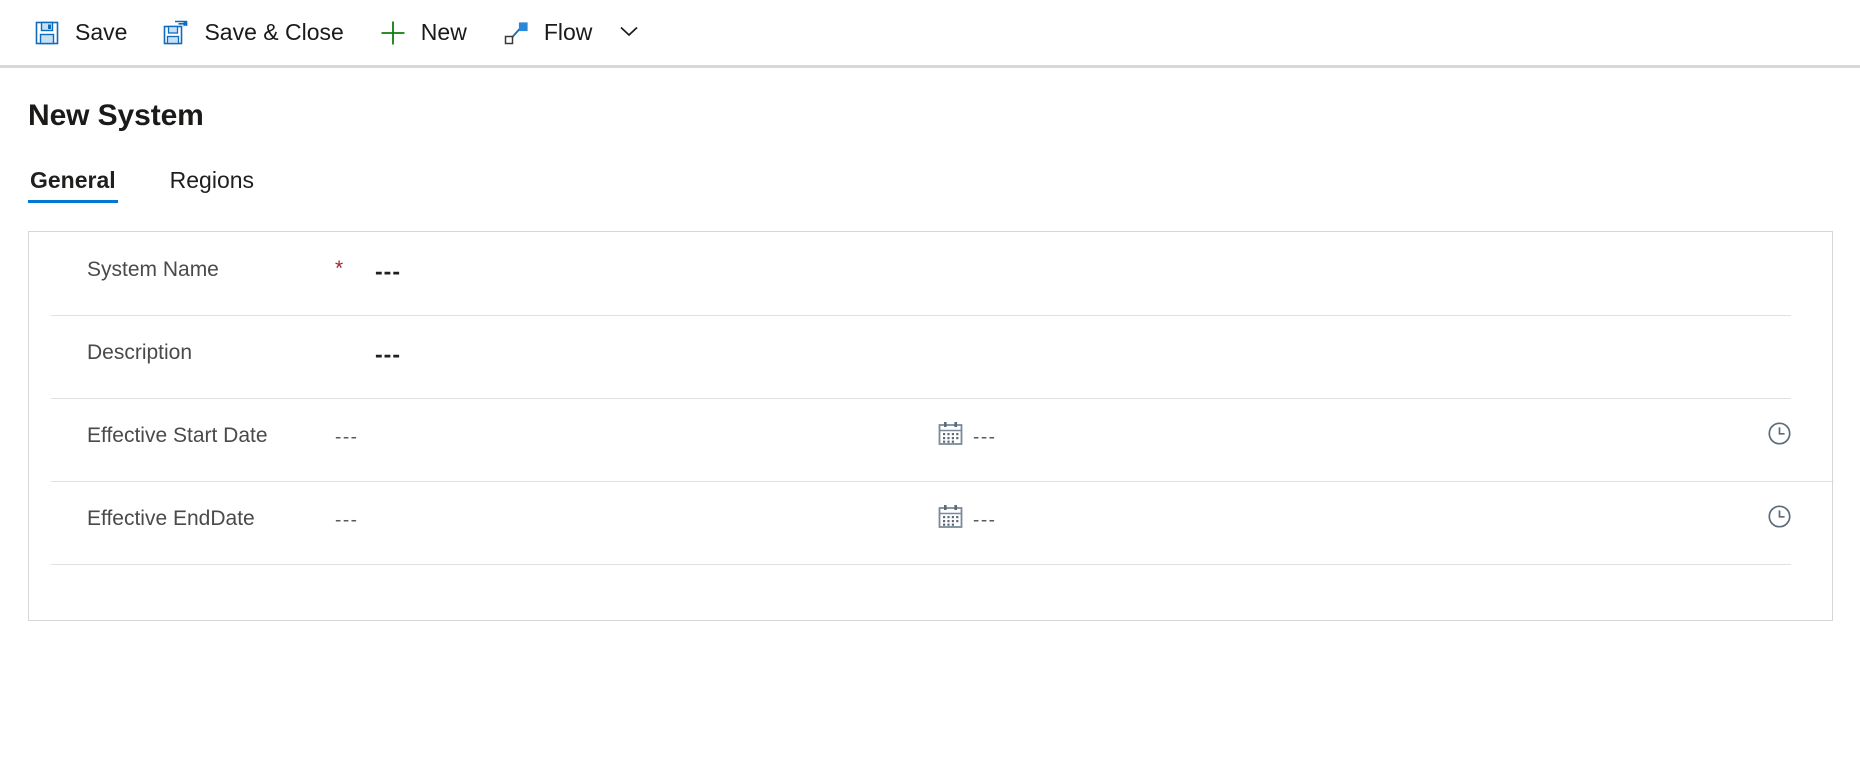  Describe the element at coordinates (140, 352) in the screenshot. I see `description-label: Description` at that location.